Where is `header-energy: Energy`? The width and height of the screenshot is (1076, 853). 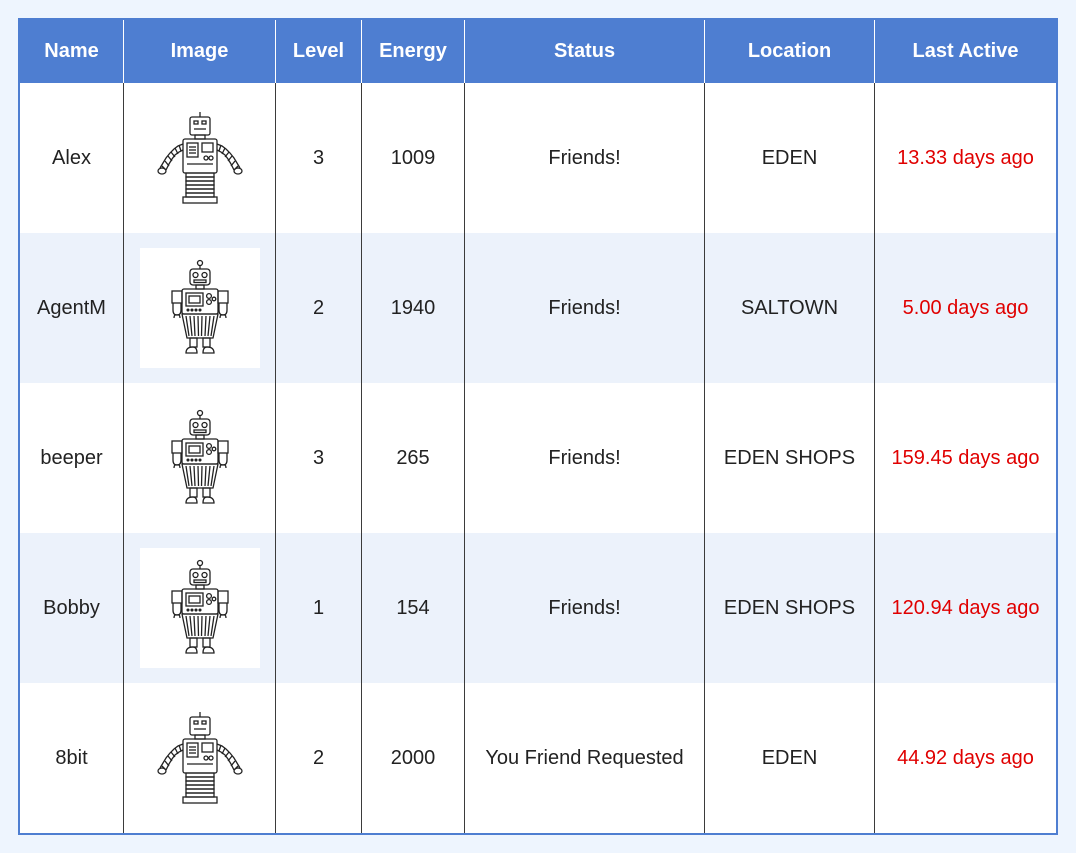 header-energy: Energy is located at coordinates (413, 51).